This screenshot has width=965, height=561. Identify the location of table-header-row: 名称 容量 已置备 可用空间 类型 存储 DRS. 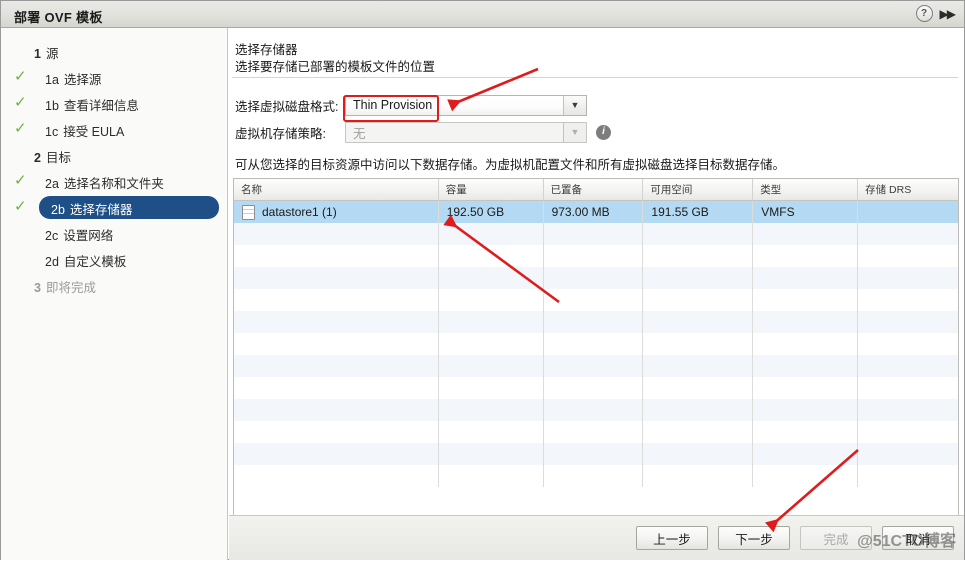
(596, 190).